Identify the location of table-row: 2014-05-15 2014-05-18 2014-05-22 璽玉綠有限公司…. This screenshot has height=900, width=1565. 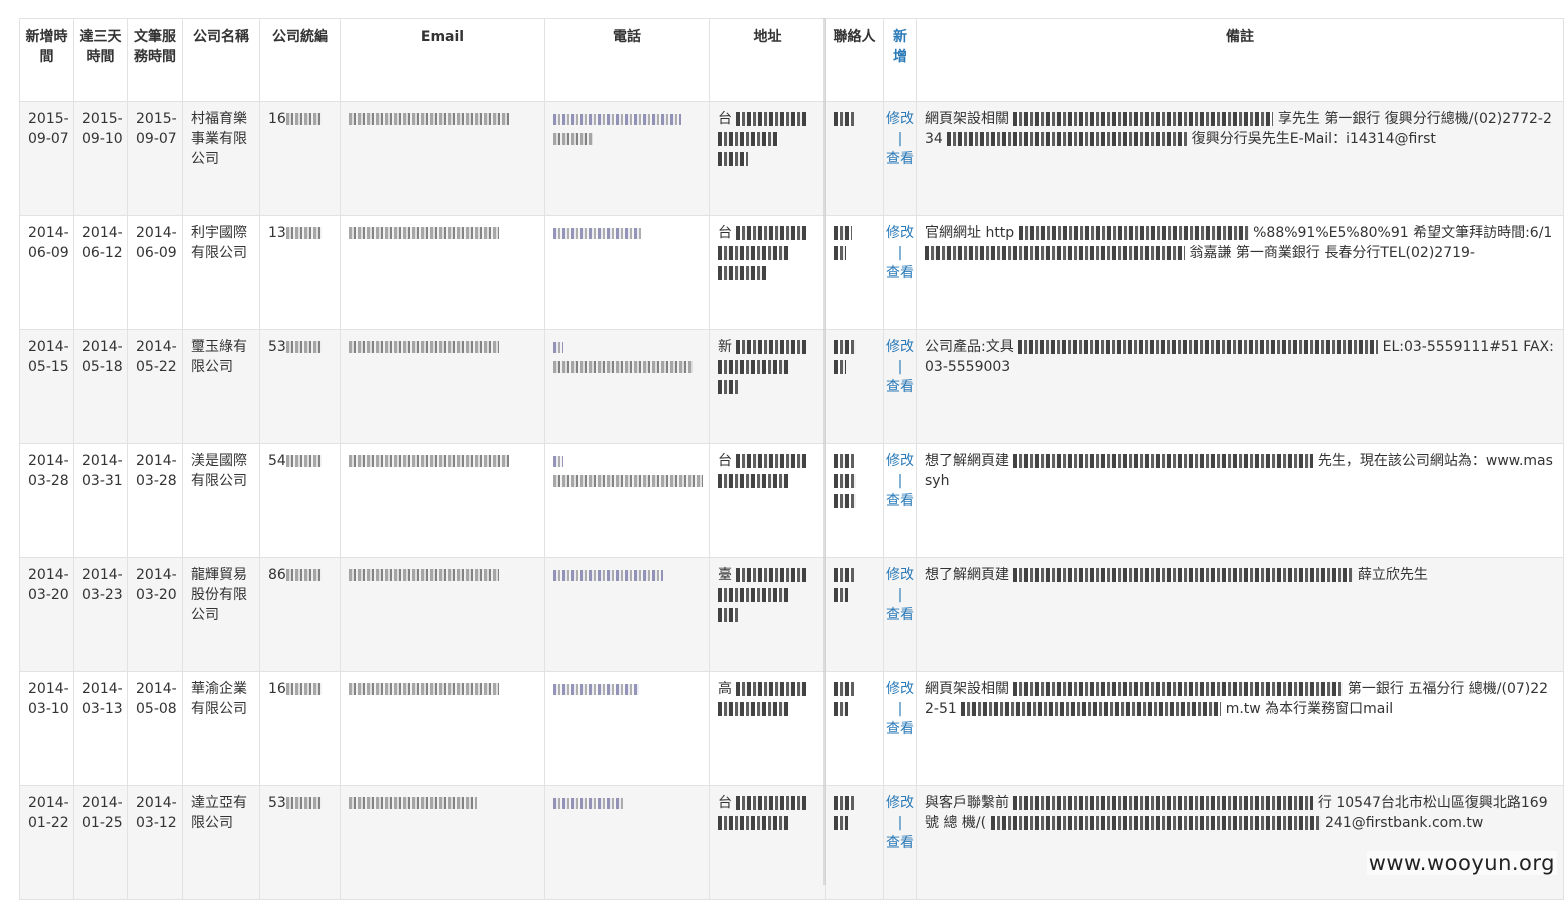
(791, 386).